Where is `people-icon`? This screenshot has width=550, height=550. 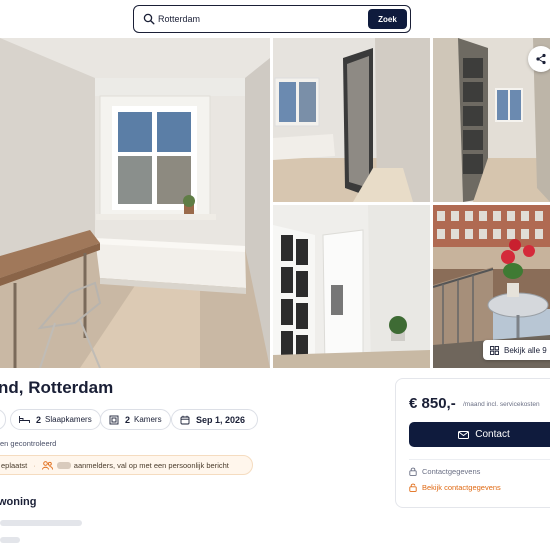
people-icon is located at coordinates (47, 465).